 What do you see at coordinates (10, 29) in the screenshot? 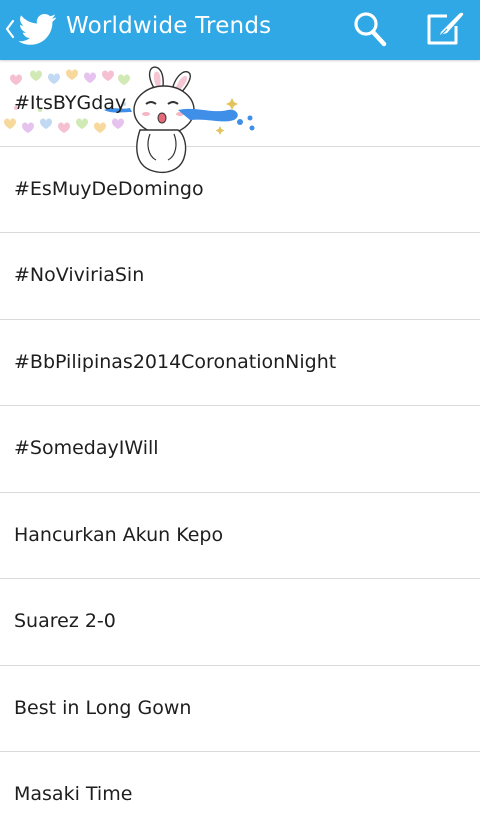
I see `chevron-left-icon` at bounding box center [10, 29].